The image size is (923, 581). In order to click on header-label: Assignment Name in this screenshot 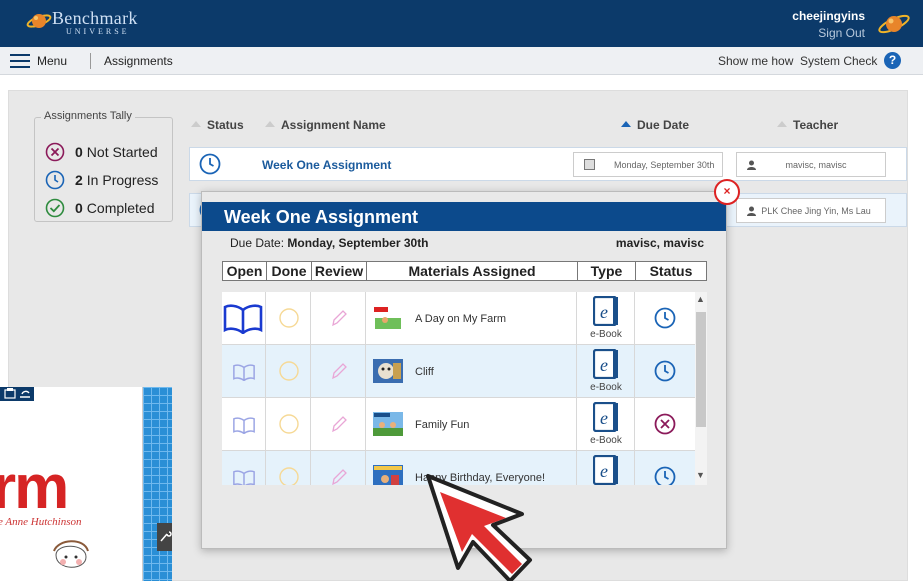, I will do `click(333, 125)`.